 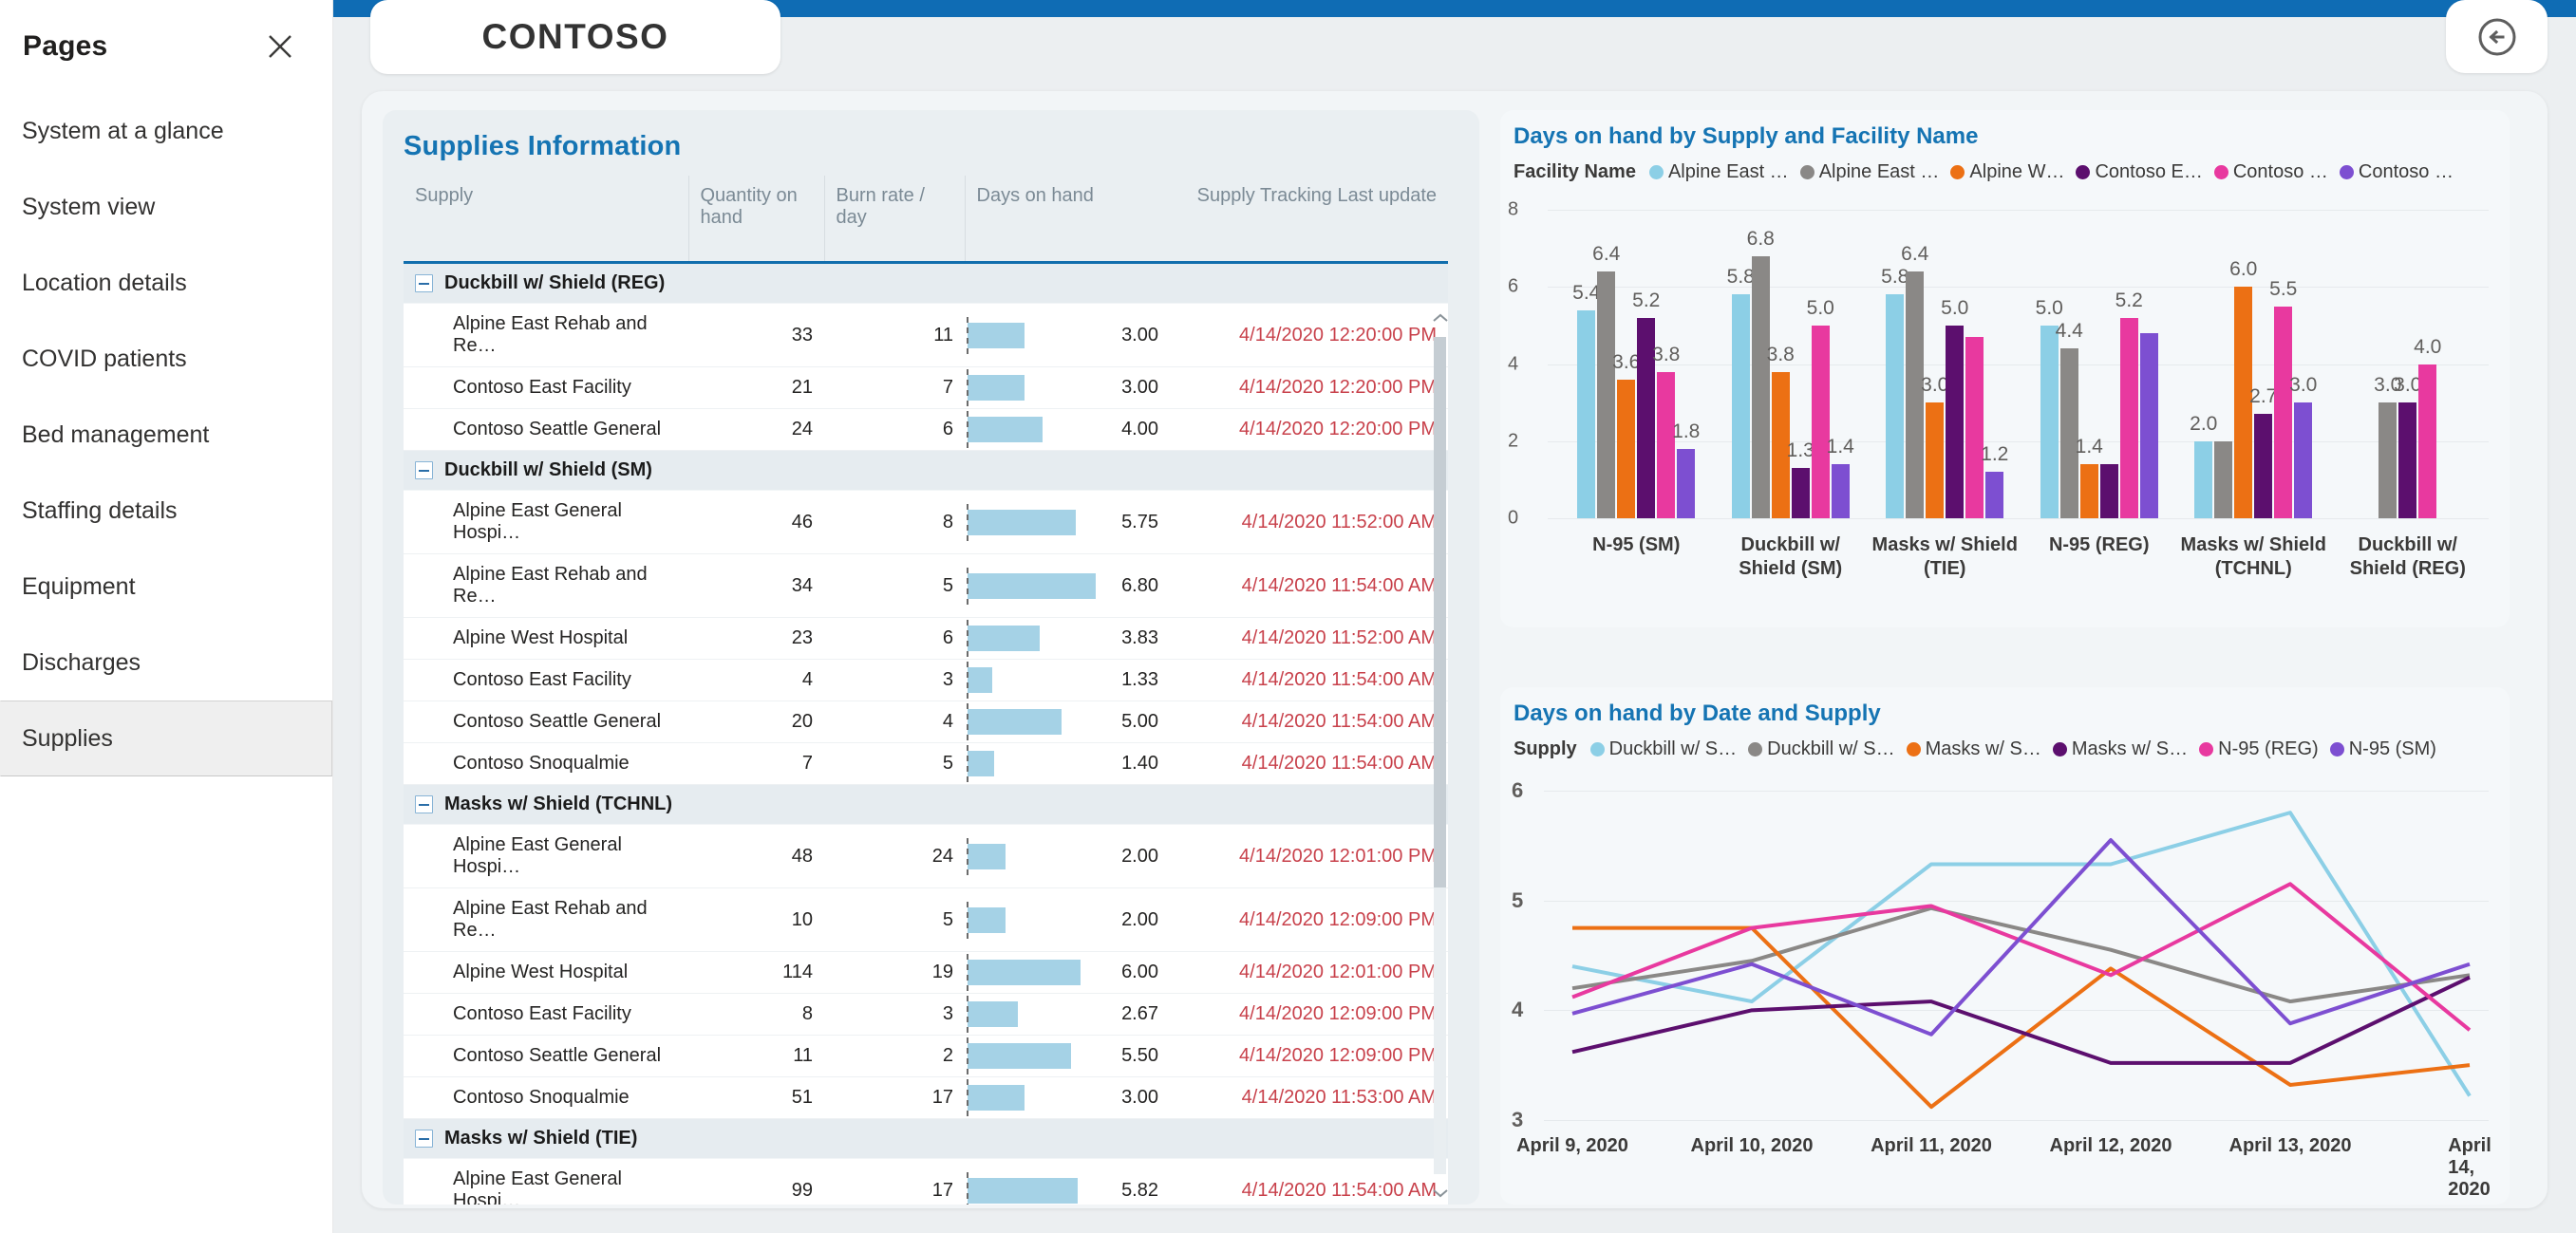 What do you see at coordinates (2497, 36) in the screenshot?
I see `back-button` at bounding box center [2497, 36].